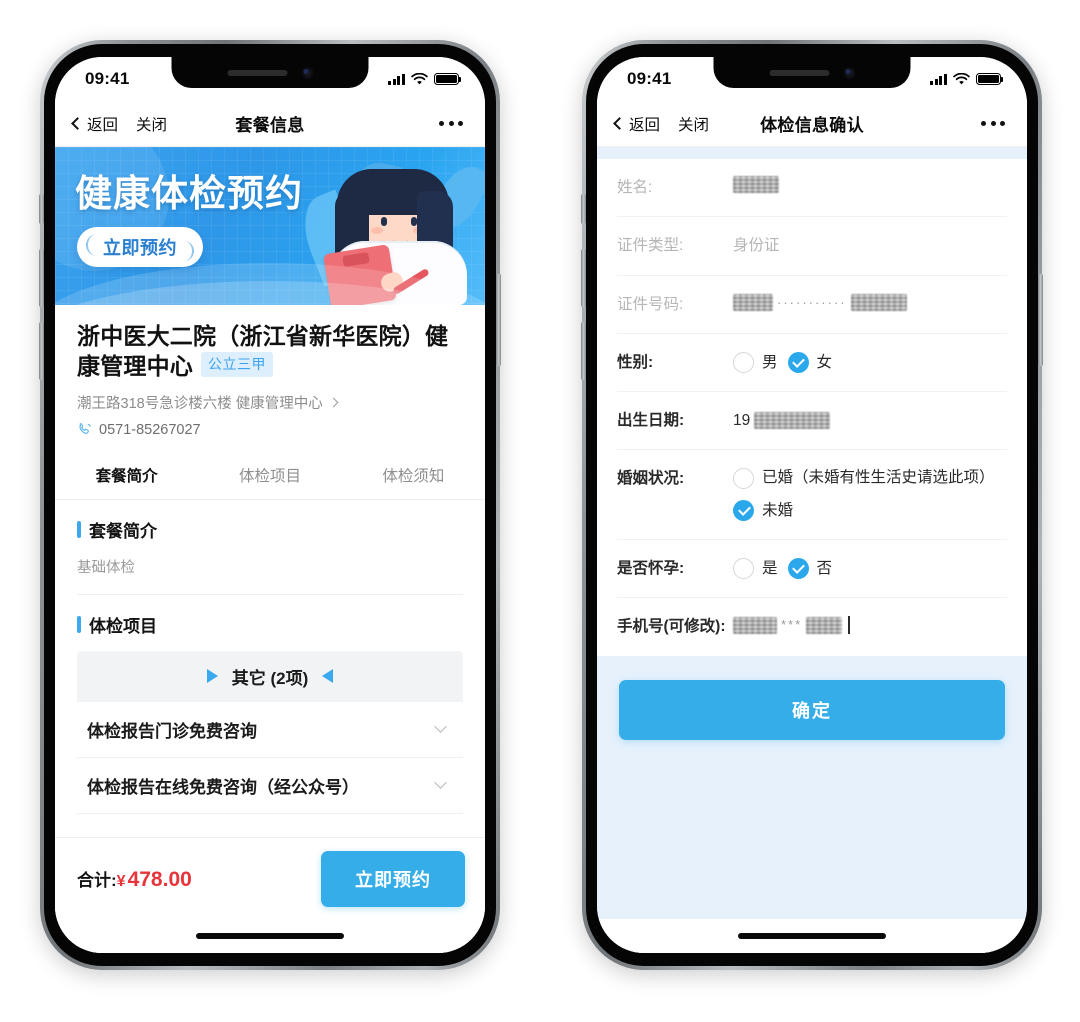  I want to click on home-indicator-area-right, so click(812, 936).